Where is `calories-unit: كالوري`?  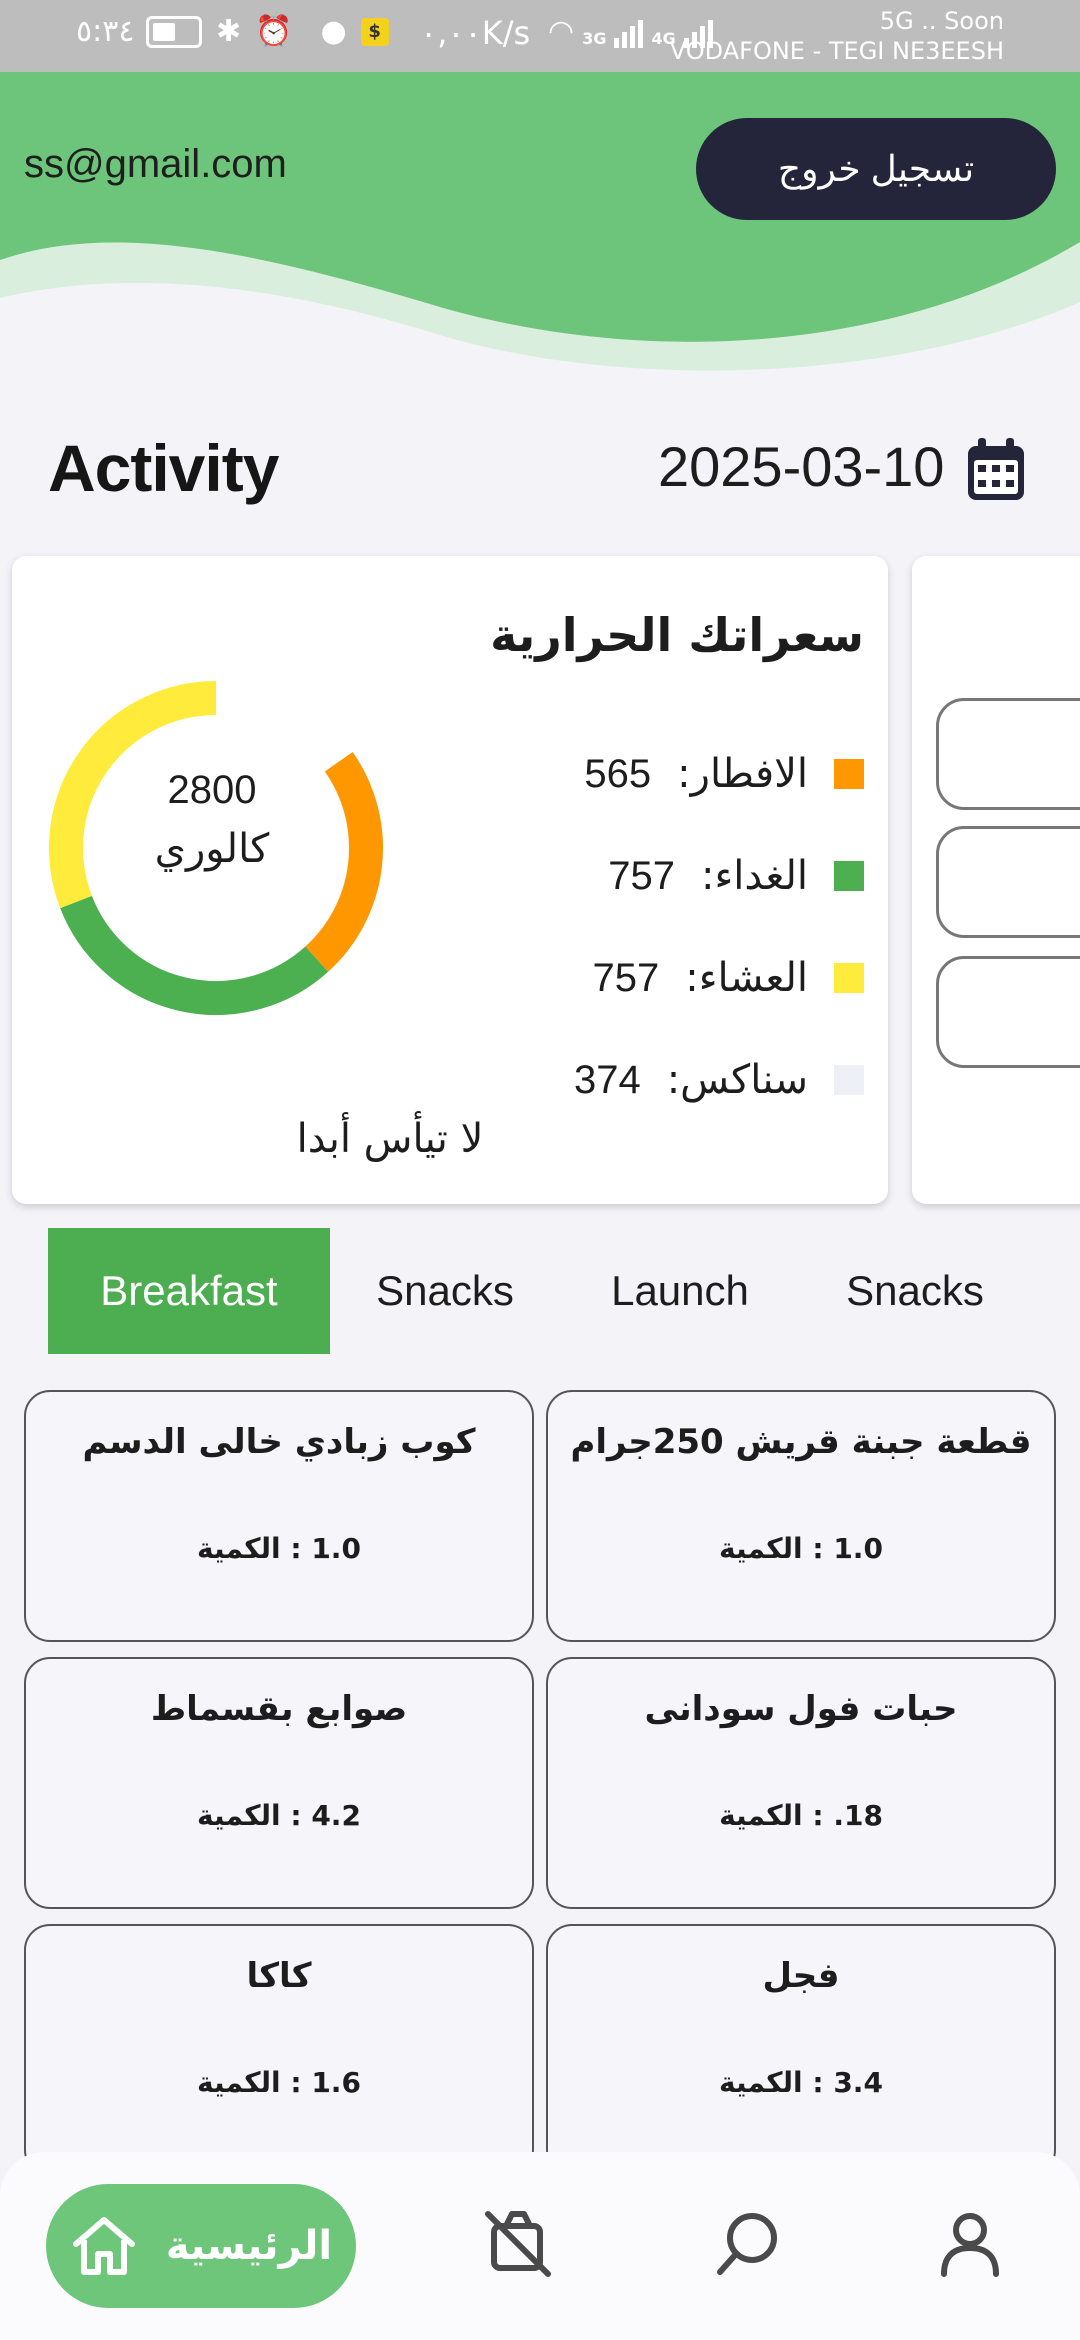
calories-unit: كالوري is located at coordinates (212, 849).